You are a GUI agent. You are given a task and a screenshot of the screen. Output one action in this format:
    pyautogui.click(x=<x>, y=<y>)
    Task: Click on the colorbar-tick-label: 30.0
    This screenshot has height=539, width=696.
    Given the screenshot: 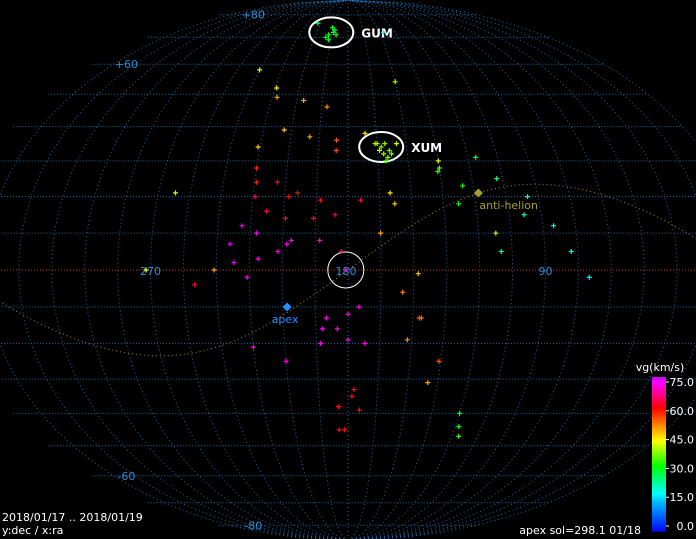 What is the action you would take?
    pyautogui.click(x=682, y=468)
    